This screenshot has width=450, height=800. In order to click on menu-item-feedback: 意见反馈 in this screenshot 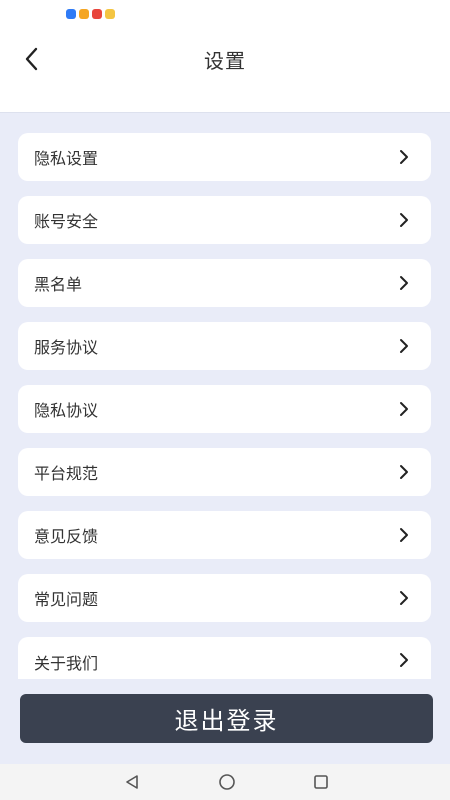, I will do `click(224, 535)`.